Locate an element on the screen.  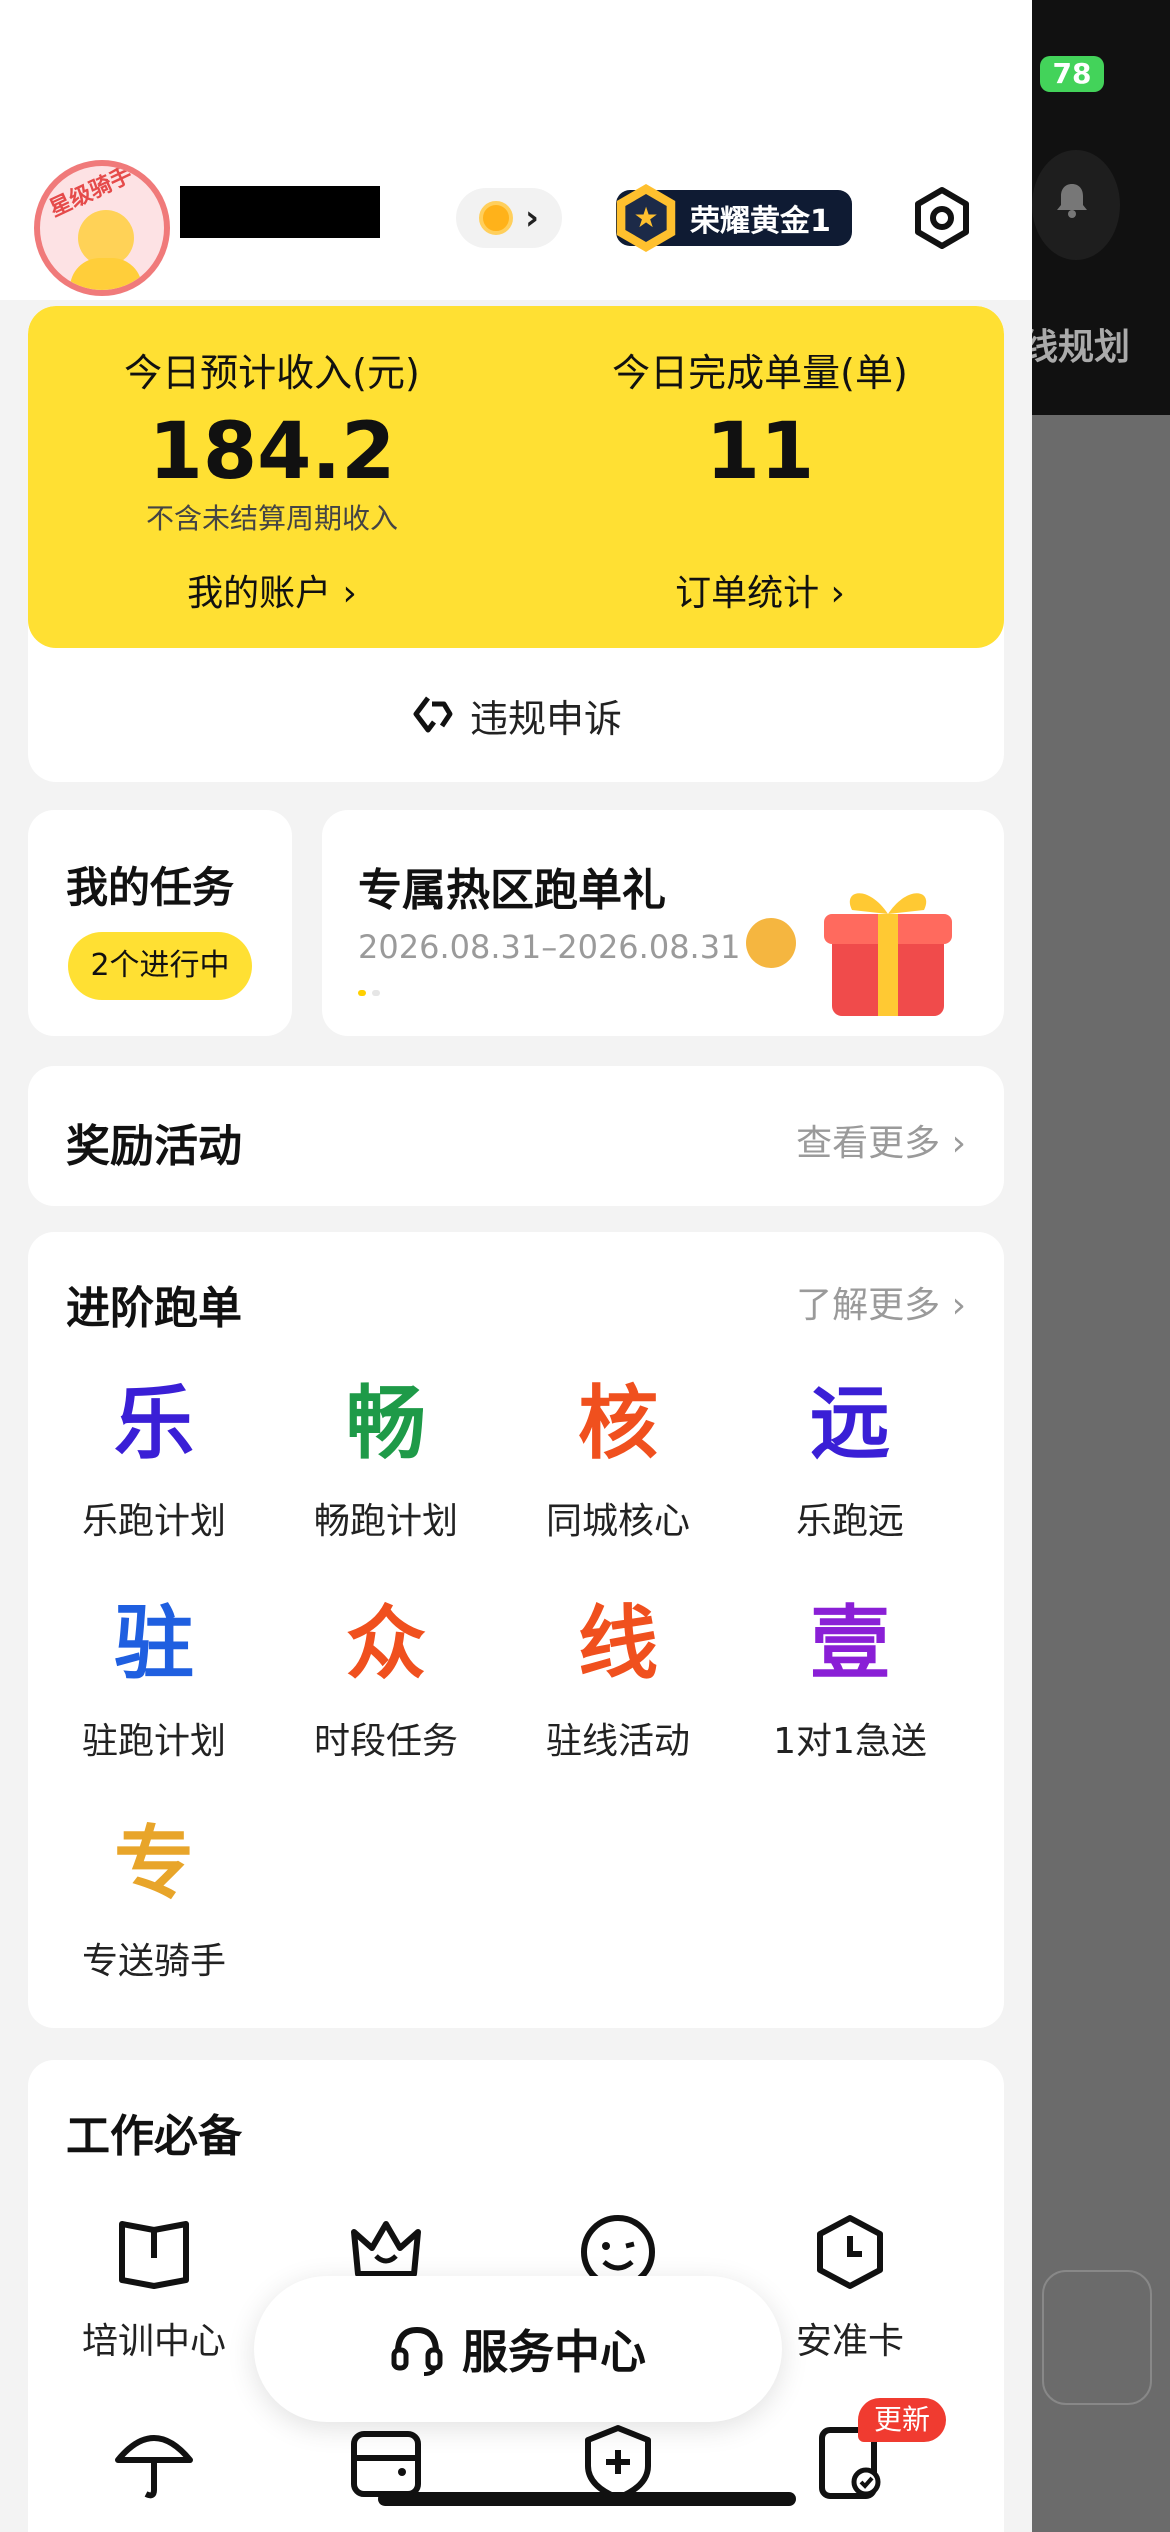
dedicated-rider-icon: 专 is located at coordinates (154, 1863).